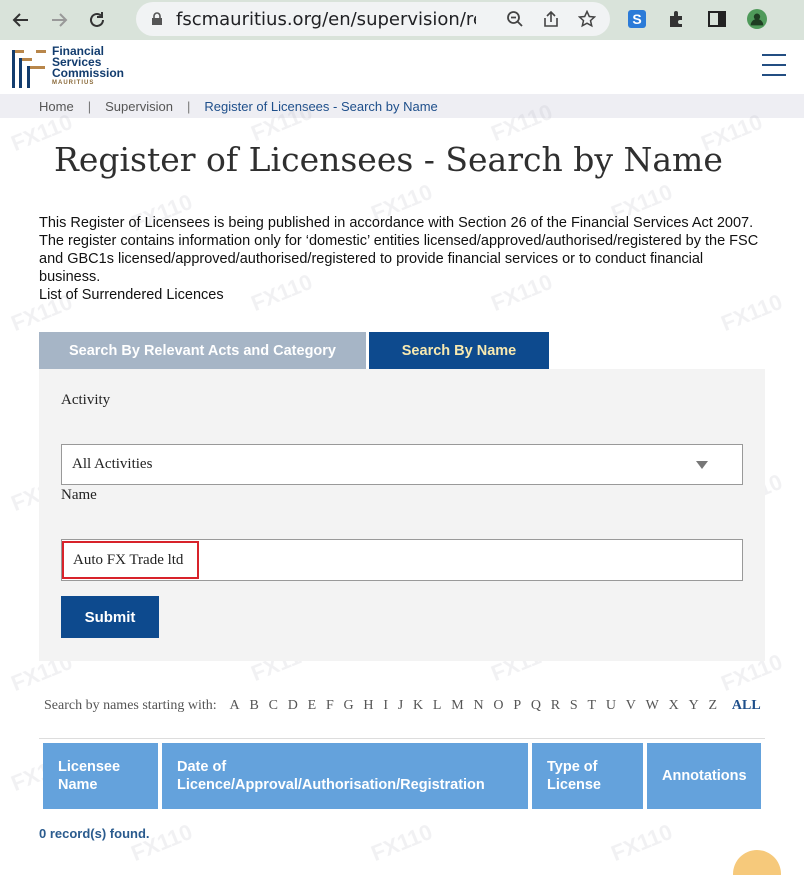 This screenshot has height=875, width=804. What do you see at coordinates (611, 705) in the screenshot?
I see `alphabet-letter-u: U` at bounding box center [611, 705].